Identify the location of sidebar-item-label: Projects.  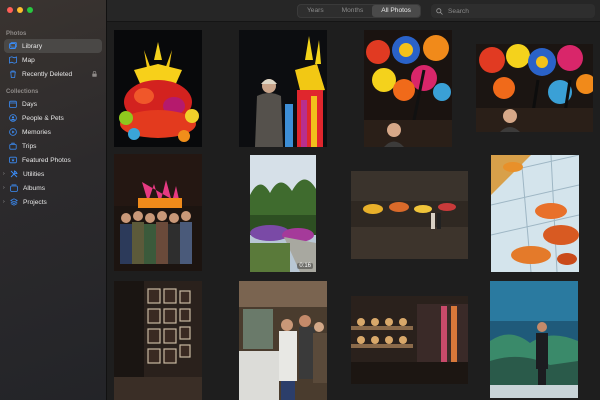
(35, 202).